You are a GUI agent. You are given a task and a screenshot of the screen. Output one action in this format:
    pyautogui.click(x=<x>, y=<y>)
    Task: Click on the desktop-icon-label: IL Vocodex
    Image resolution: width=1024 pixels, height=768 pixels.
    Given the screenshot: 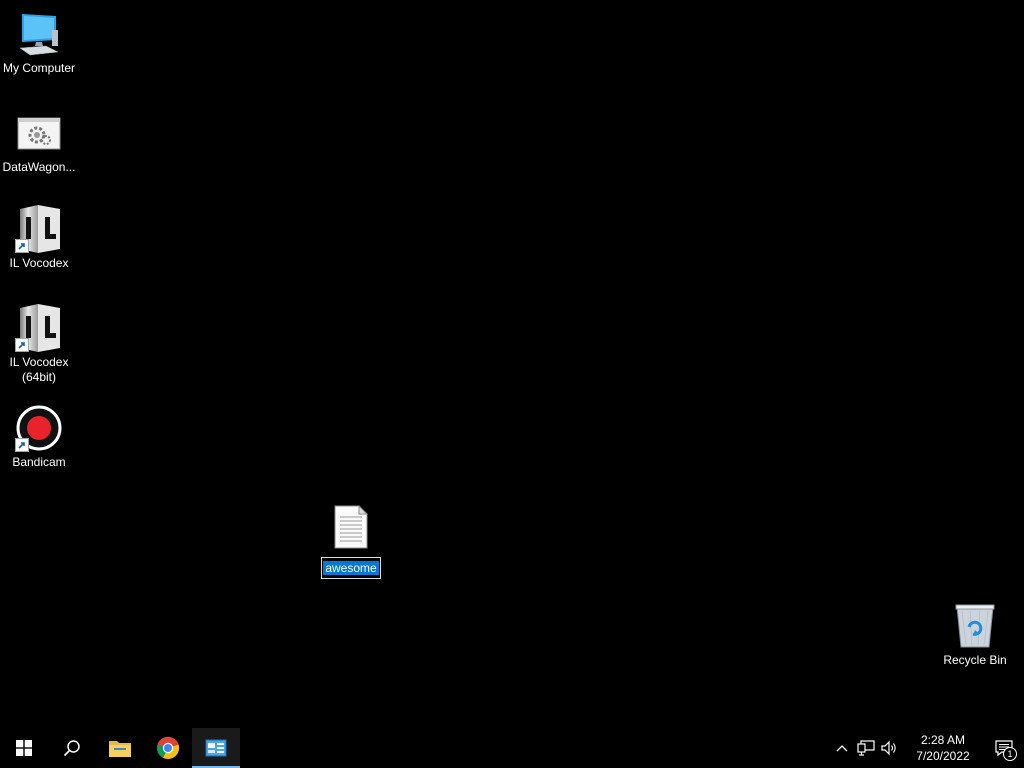 What is the action you would take?
    pyautogui.click(x=39, y=263)
    